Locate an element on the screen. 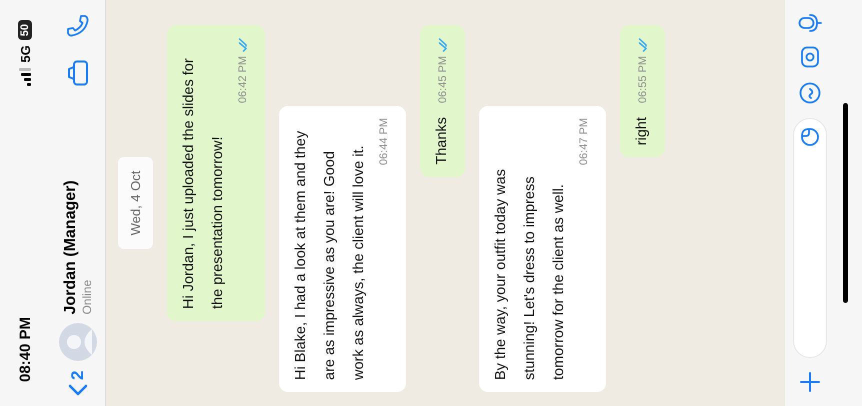 The height and width of the screenshot is (406, 862). microphone-icon is located at coordinates (810, 23).